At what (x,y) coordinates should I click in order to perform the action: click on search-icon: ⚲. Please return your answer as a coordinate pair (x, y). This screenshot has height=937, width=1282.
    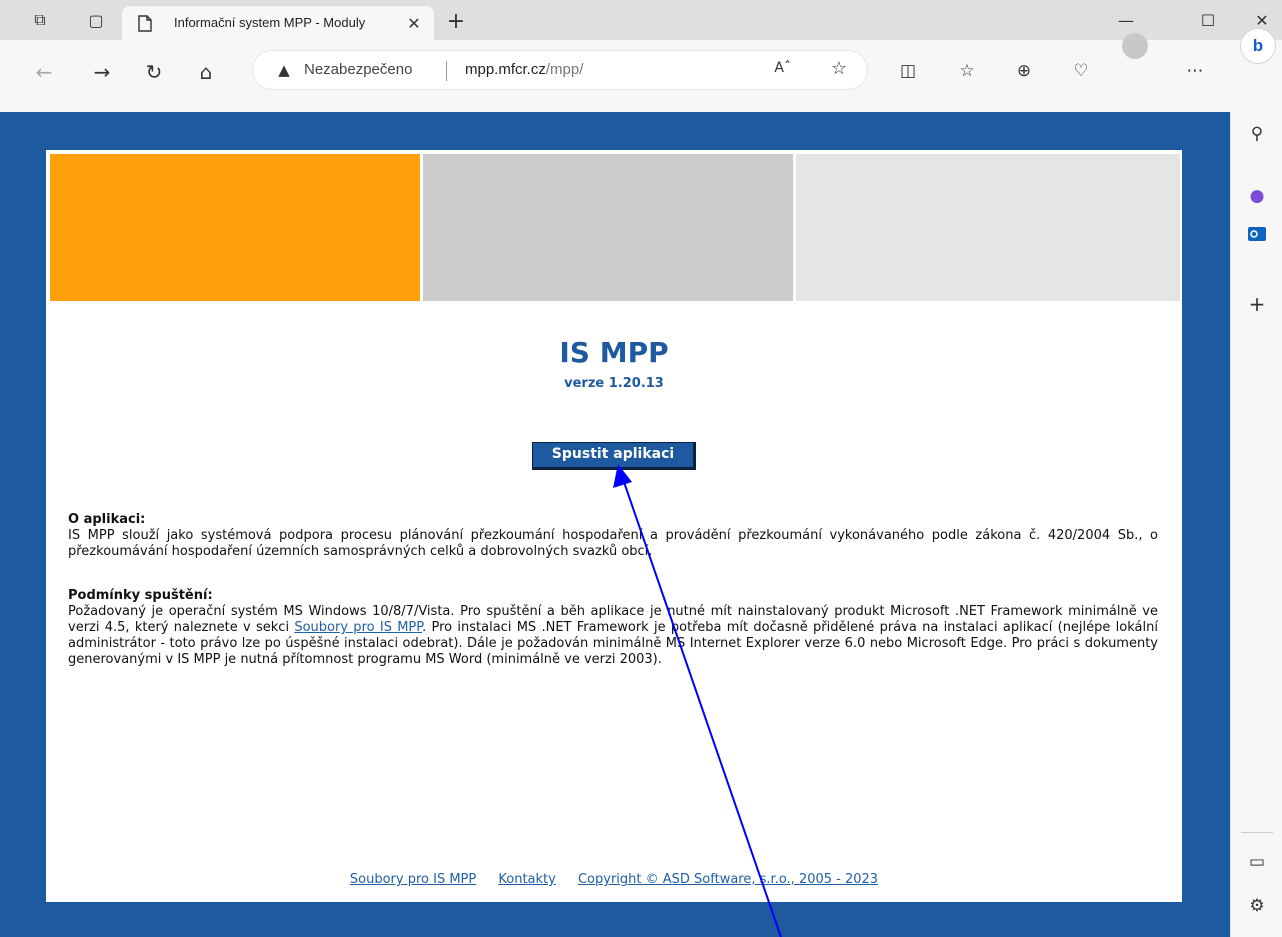
    Looking at the image, I should click on (1257, 134).